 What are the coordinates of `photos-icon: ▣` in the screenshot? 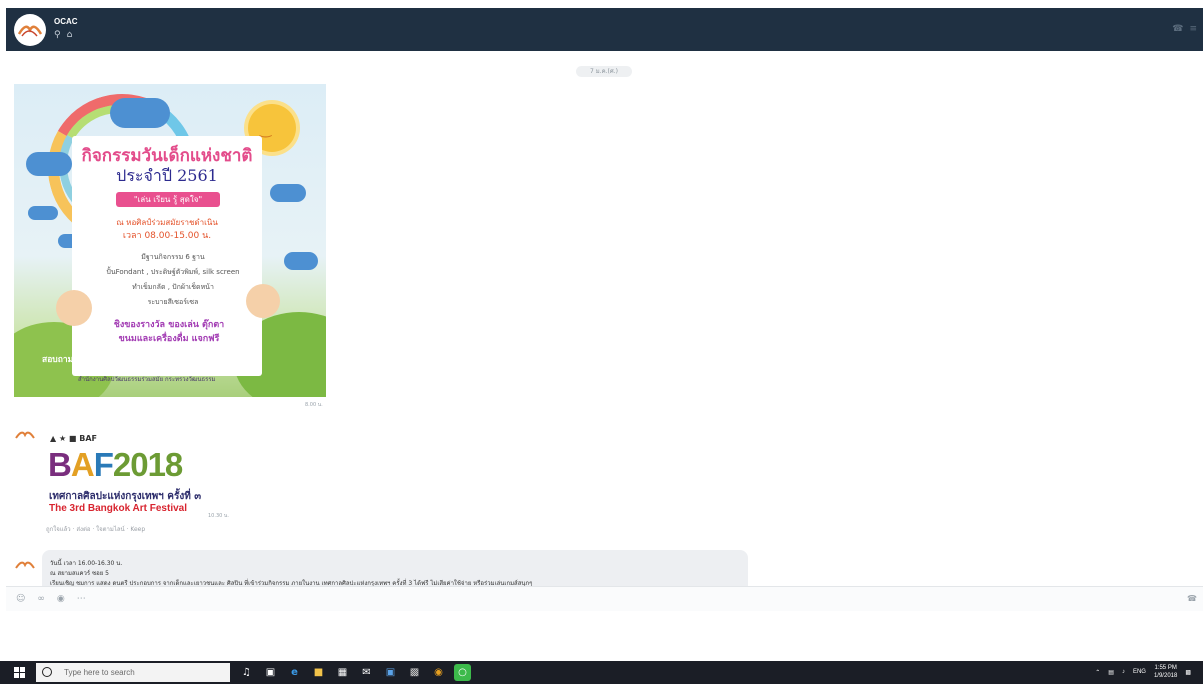 It's located at (390, 672).